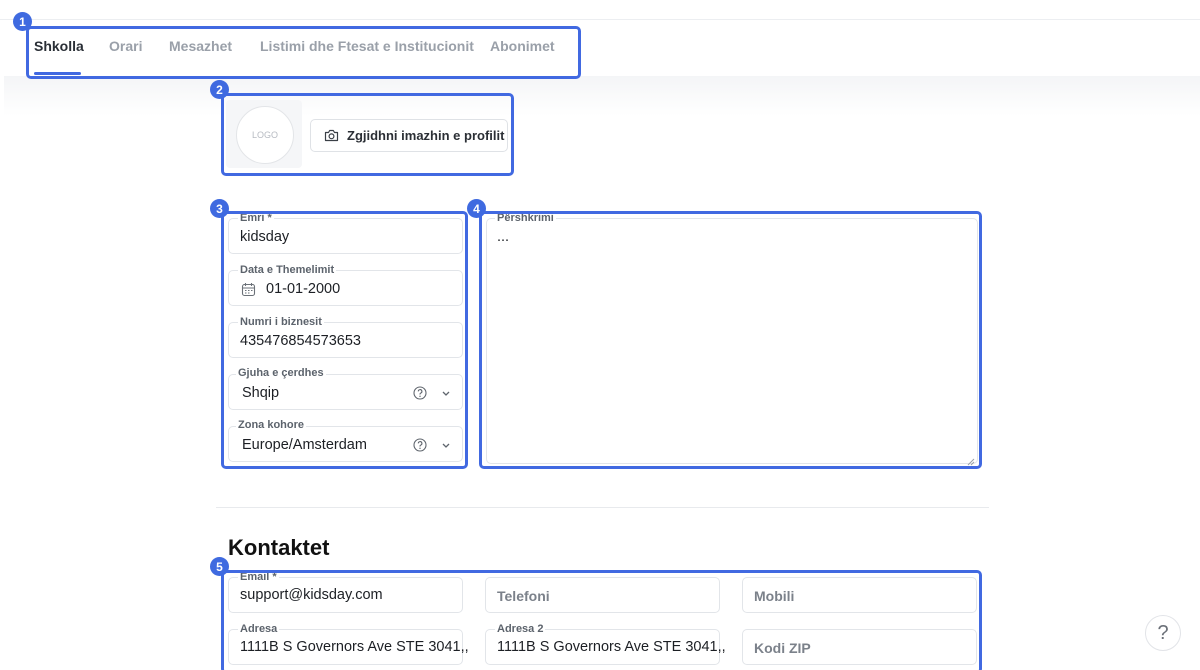 Image resolution: width=1200 pixels, height=670 pixels. Describe the element at coordinates (265, 237) in the screenshot. I see `name-value: kidsday` at that location.